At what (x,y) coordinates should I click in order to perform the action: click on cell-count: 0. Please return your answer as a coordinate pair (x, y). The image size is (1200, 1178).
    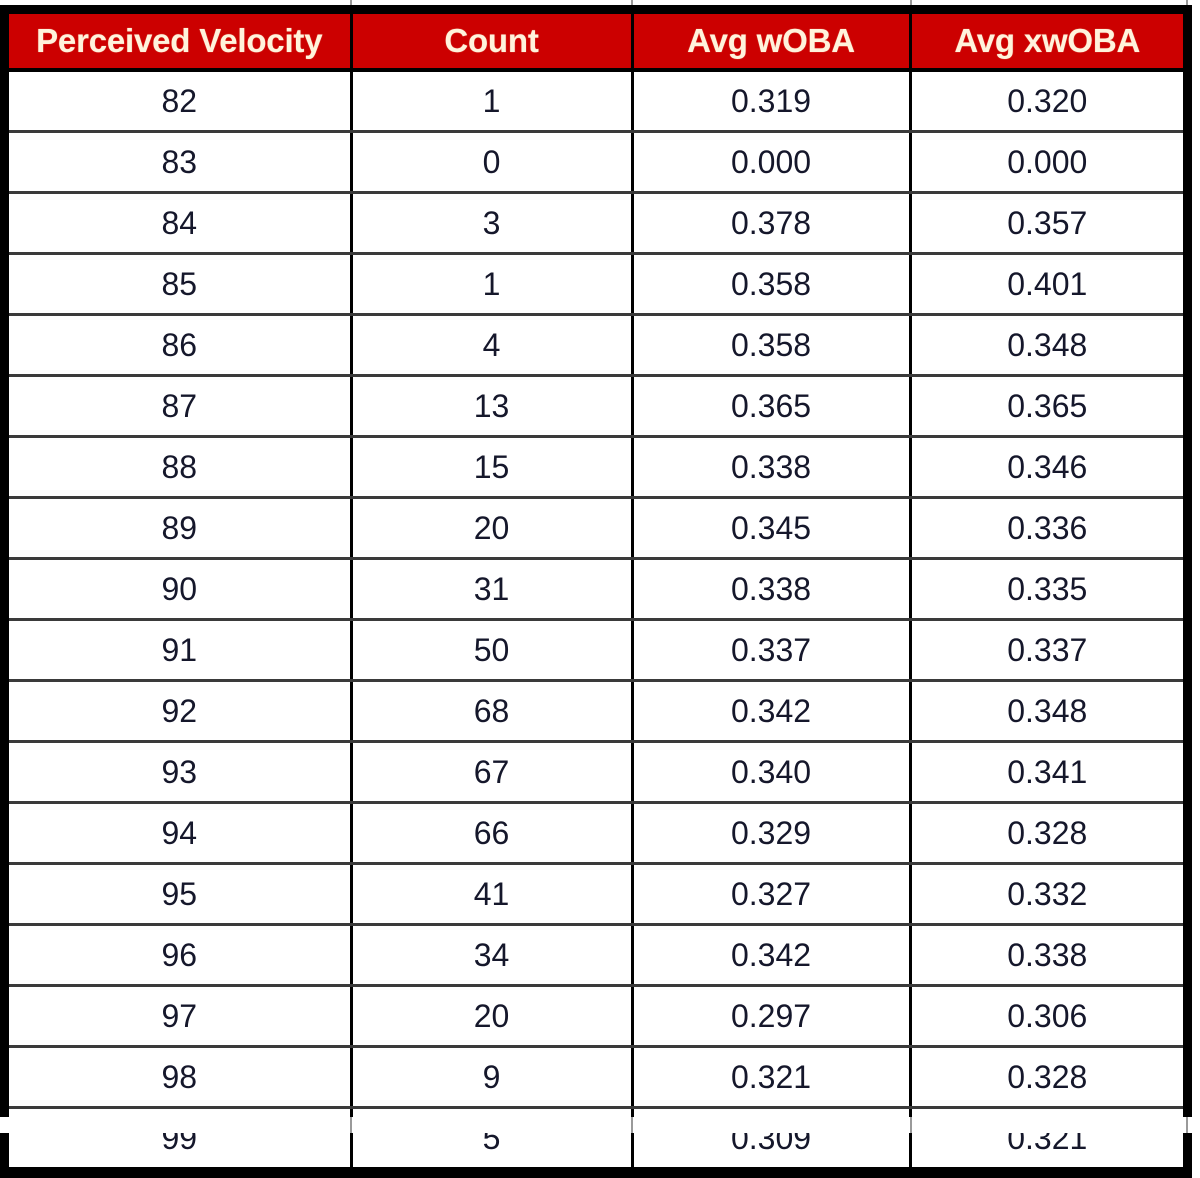
    Looking at the image, I should click on (492, 162).